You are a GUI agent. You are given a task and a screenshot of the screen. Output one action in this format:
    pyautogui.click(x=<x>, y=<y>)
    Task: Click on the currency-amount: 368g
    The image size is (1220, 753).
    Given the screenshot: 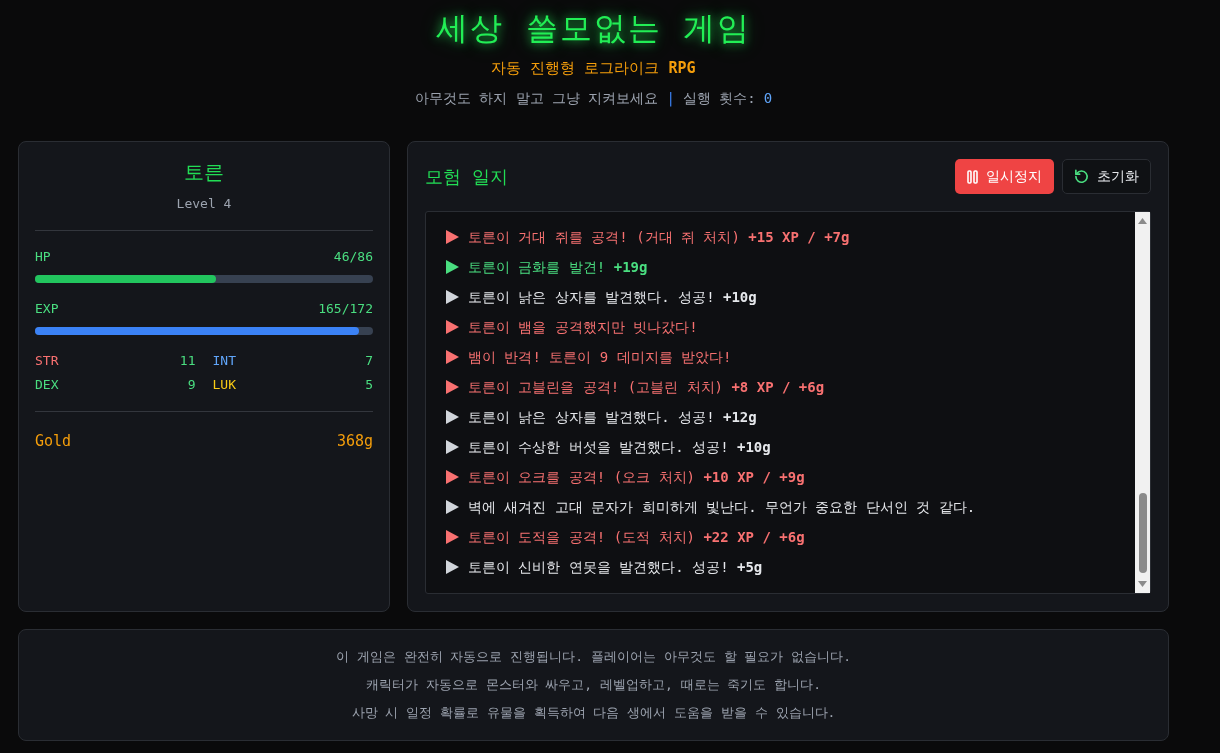 What is the action you would take?
    pyautogui.click(x=354, y=441)
    